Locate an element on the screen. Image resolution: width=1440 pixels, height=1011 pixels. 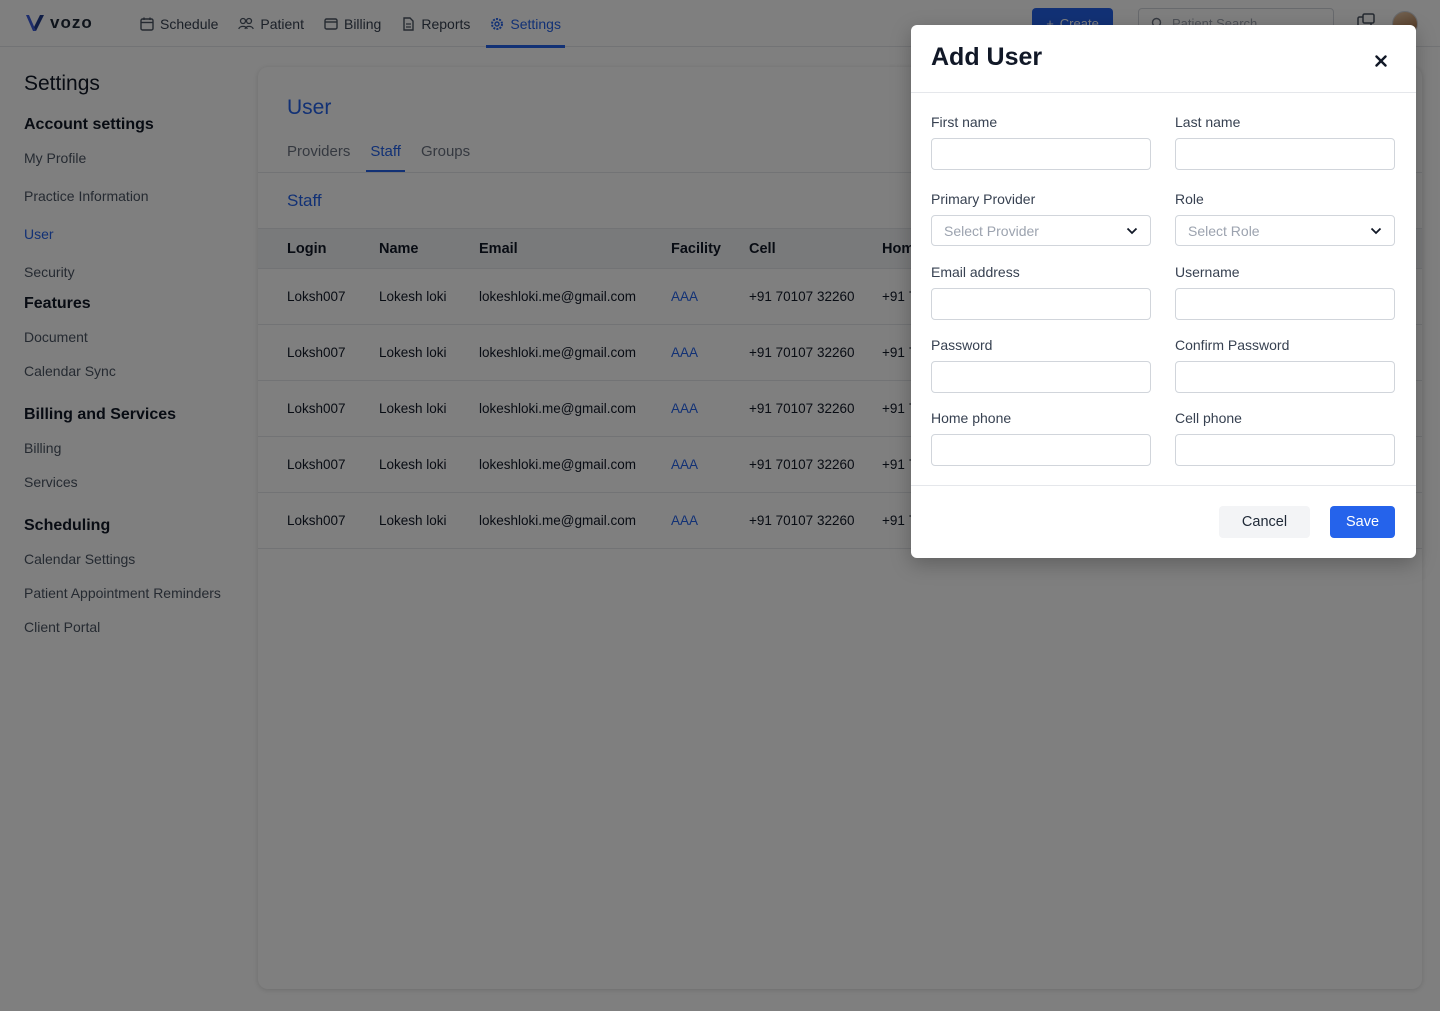
cell-phone-field is located at coordinates (1285, 450).